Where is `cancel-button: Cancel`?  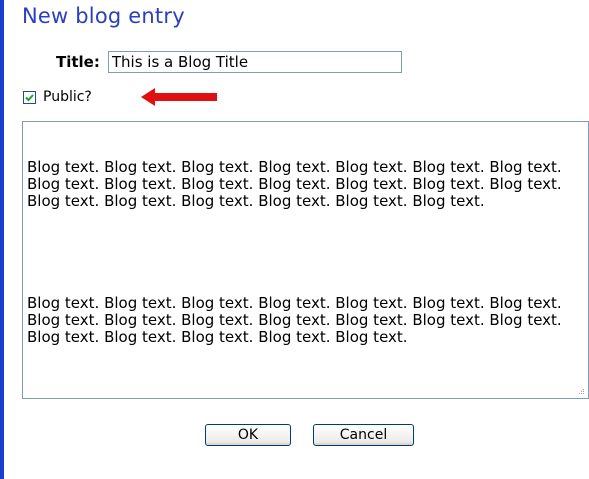 cancel-button: Cancel is located at coordinates (363, 435).